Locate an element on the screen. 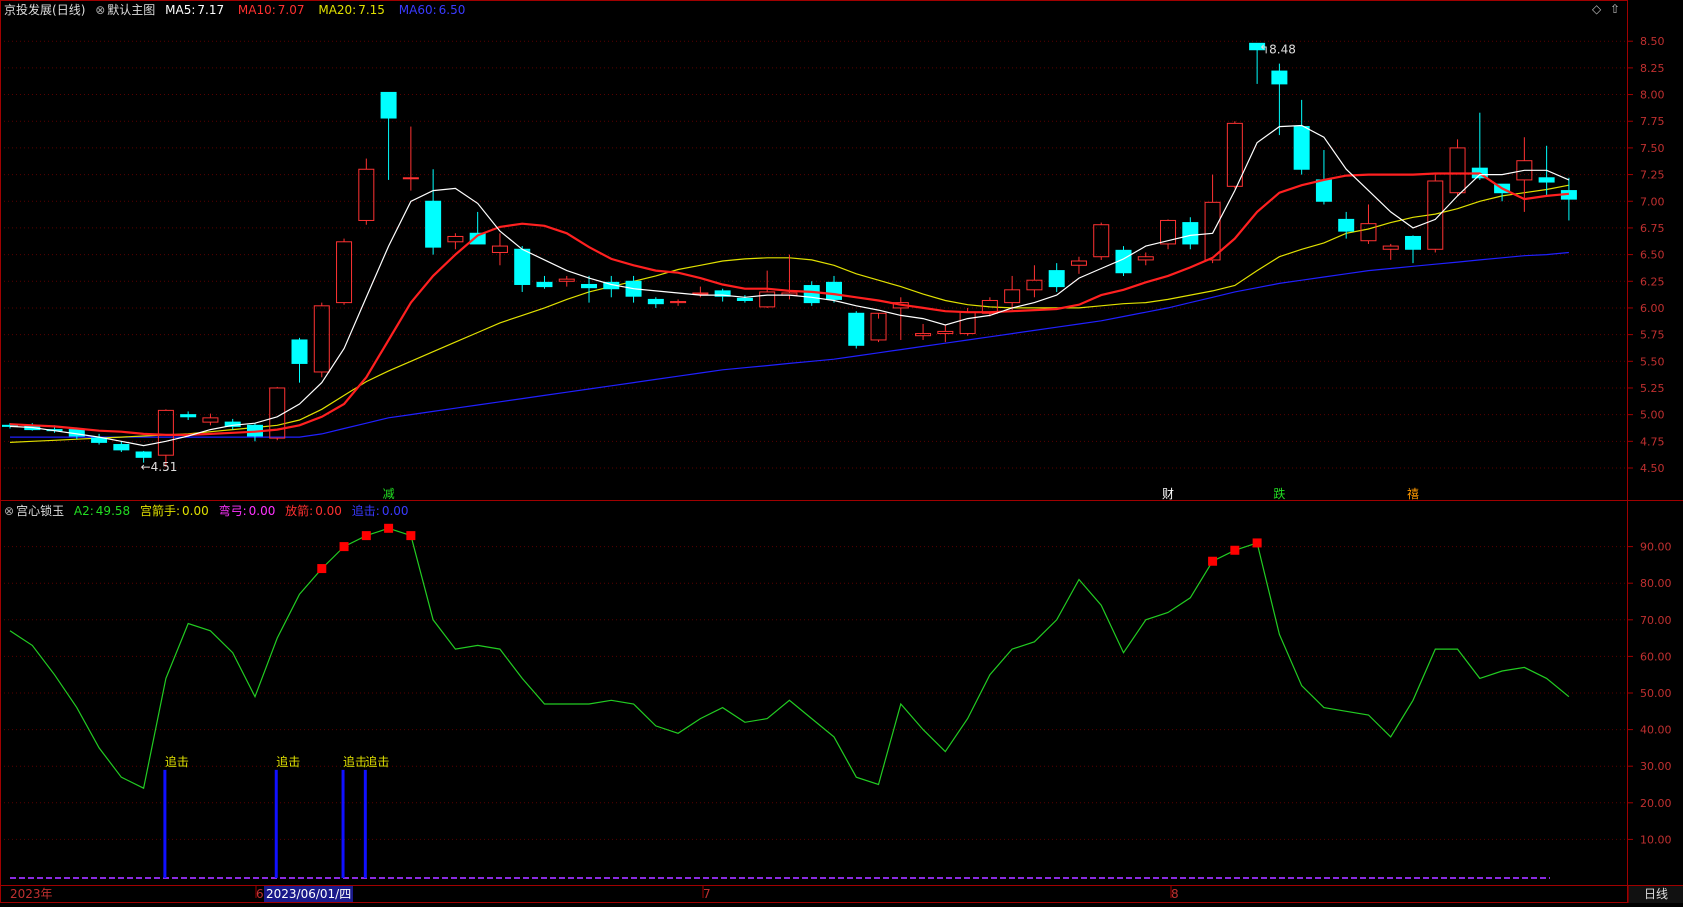  price-tick-label: 6.00 is located at coordinates (1652, 308).